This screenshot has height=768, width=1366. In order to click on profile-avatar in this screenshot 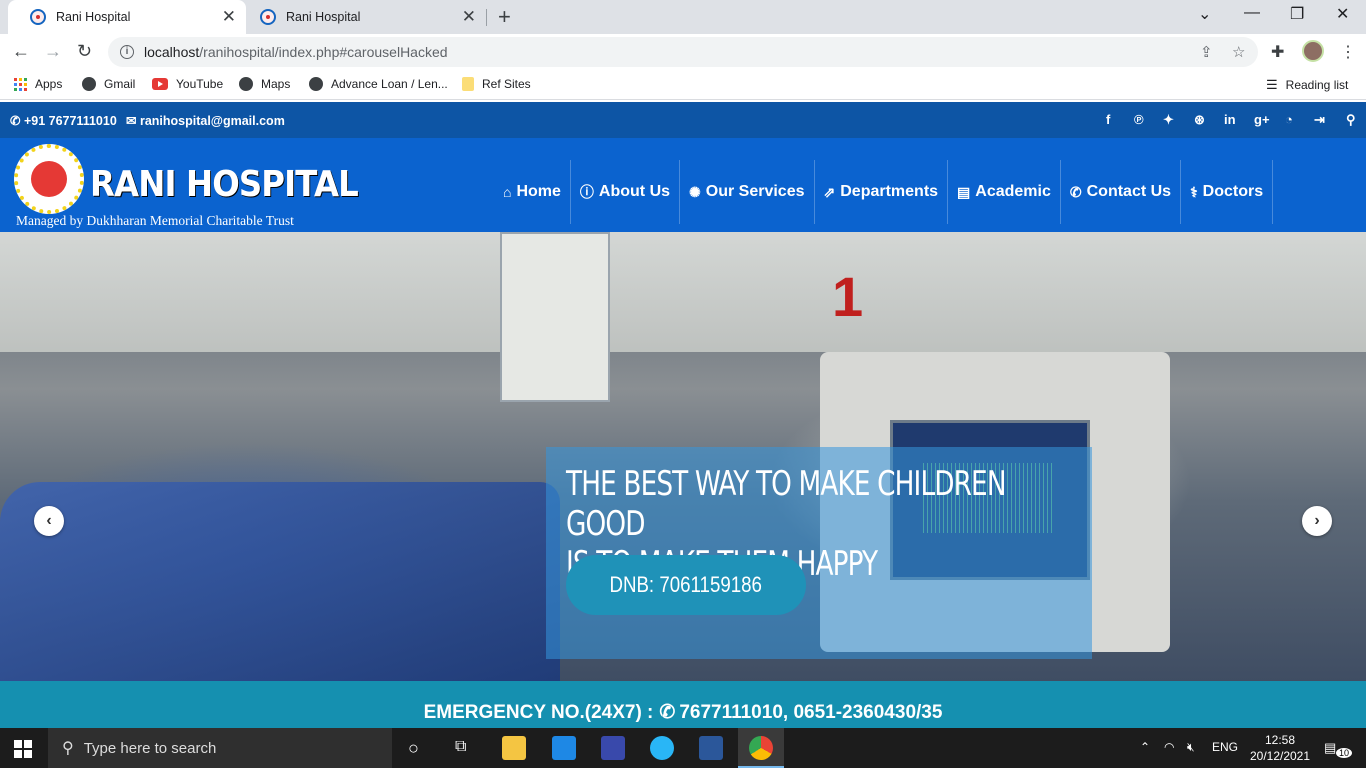, I will do `click(1313, 51)`.